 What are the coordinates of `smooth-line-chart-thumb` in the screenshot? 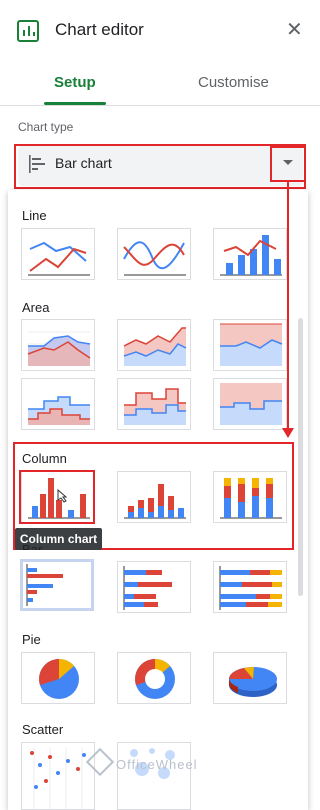 It's located at (154, 254).